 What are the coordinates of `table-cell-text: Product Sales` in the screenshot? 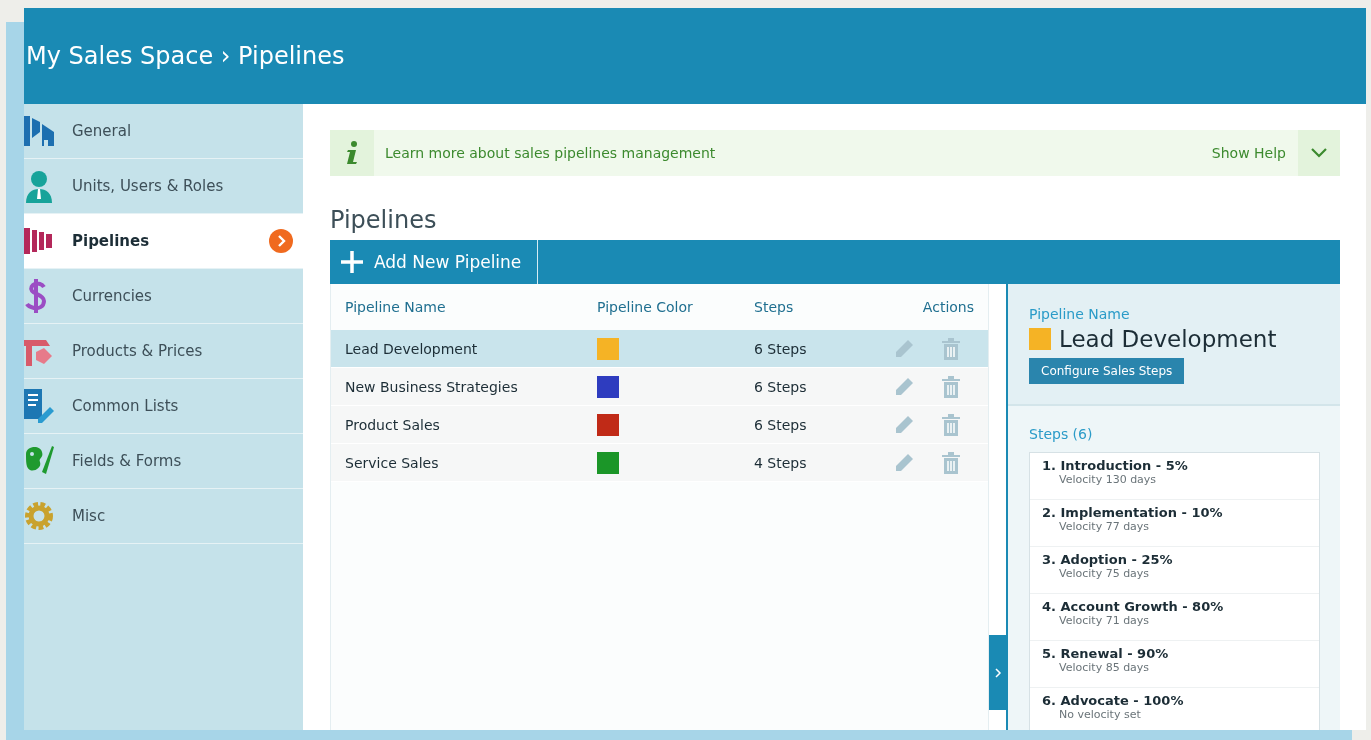 It's located at (392, 424).